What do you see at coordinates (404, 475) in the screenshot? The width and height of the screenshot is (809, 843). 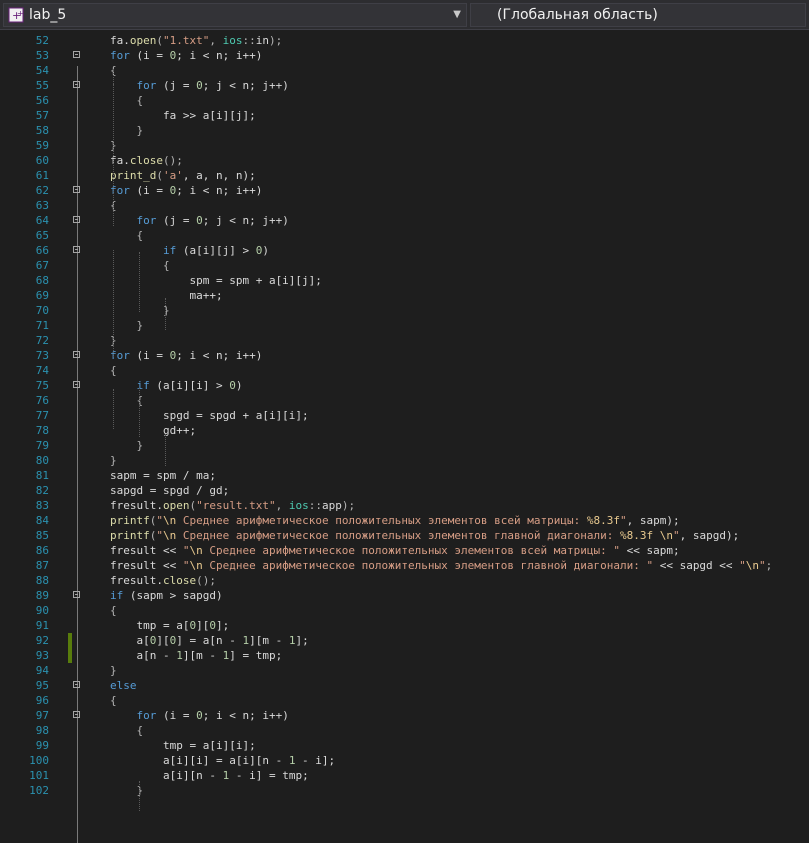 I see `code-line: 81 sapm = spm / ma;` at bounding box center [404, 475].